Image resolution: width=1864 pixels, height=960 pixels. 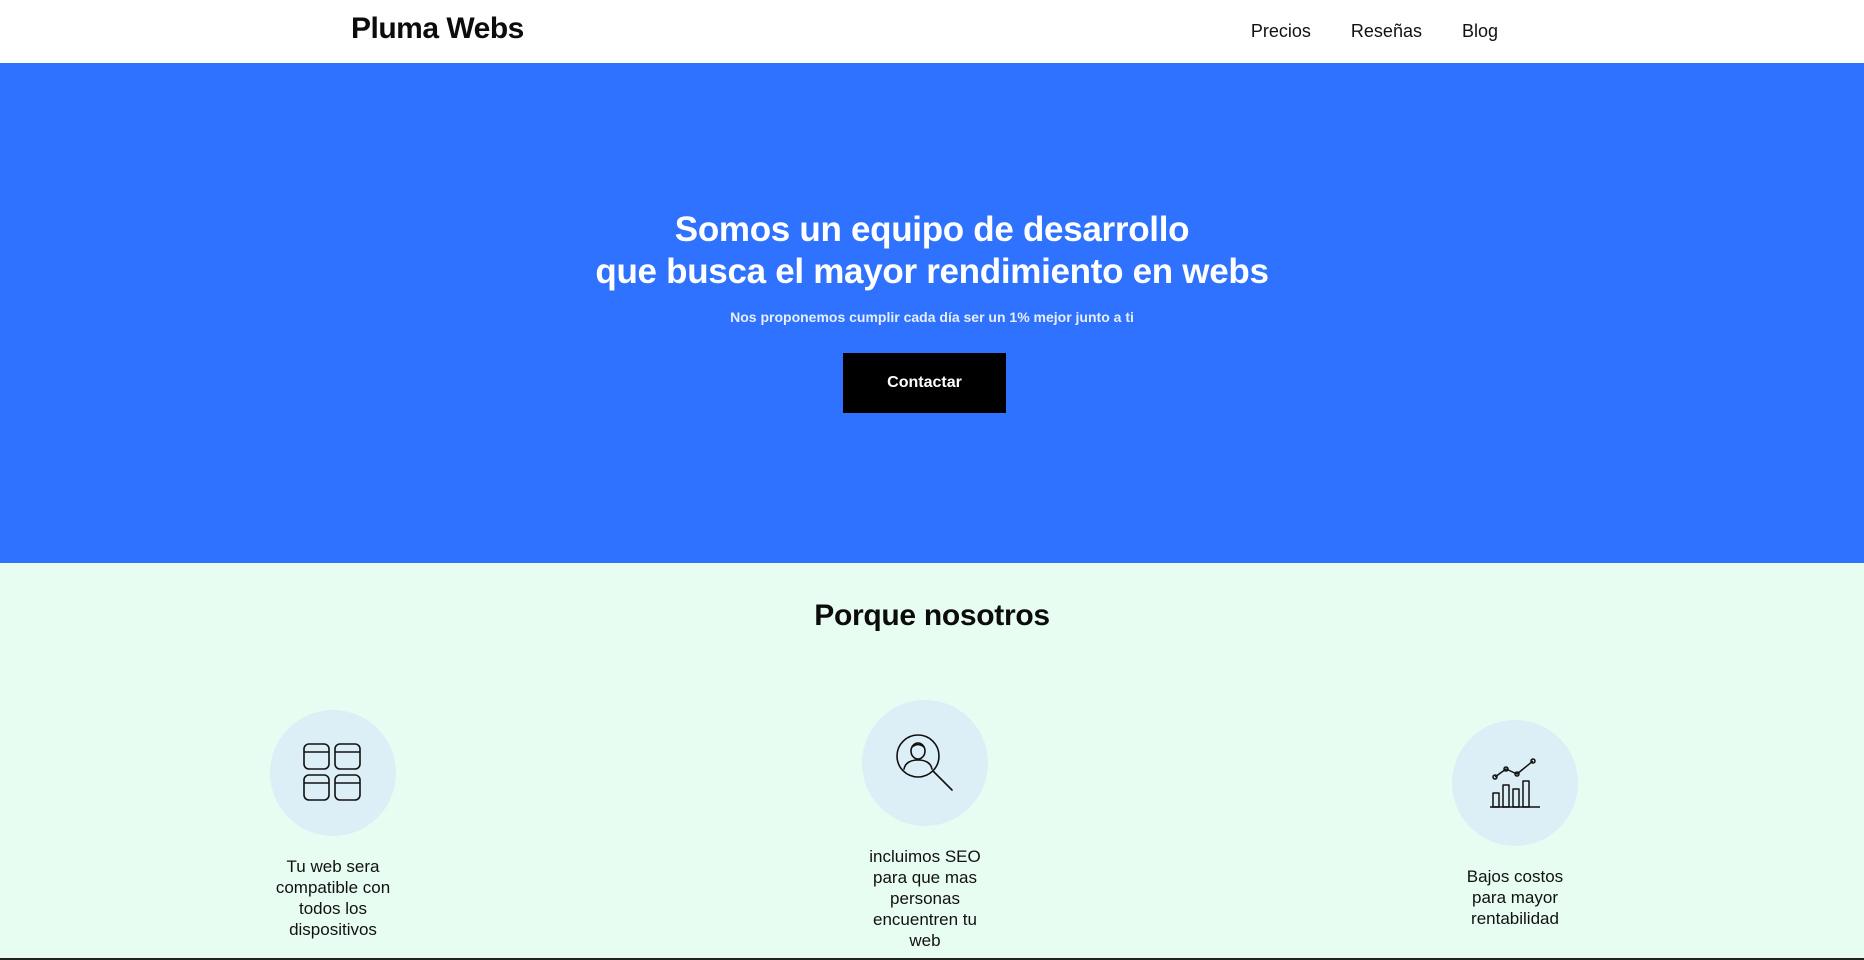 I want to click on contact-button: Contactar, so click(x=924, y=383).